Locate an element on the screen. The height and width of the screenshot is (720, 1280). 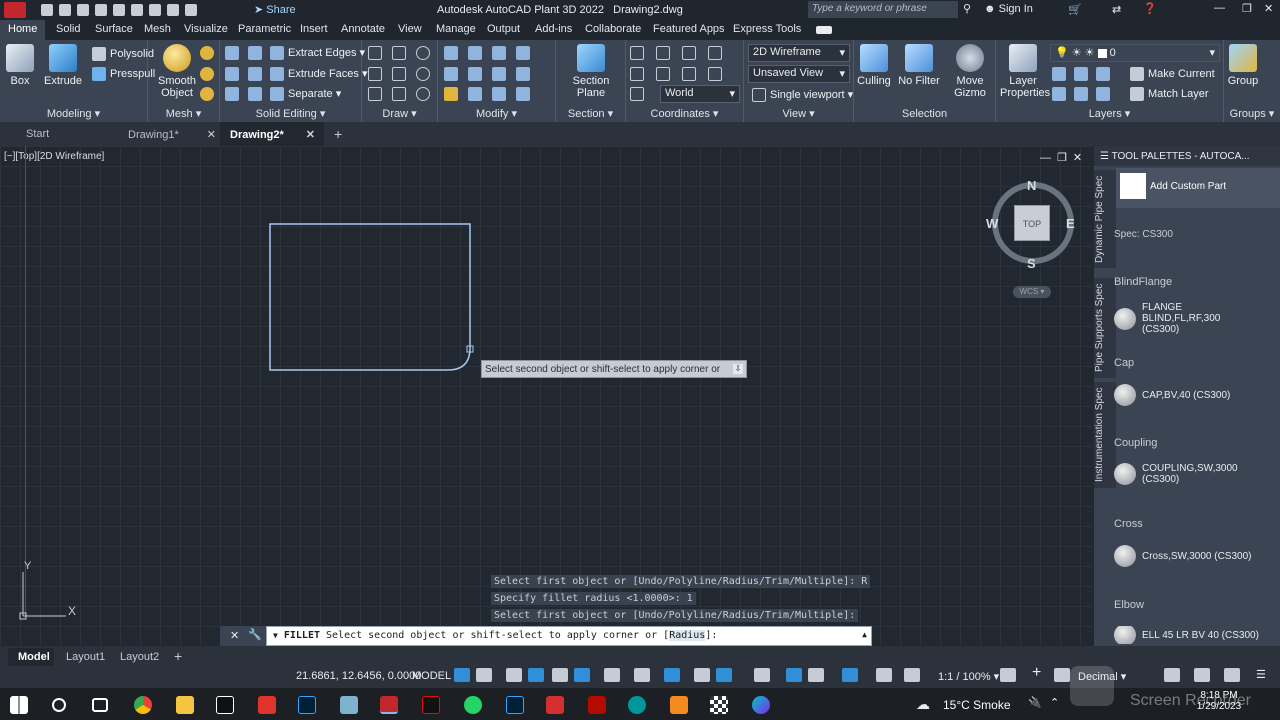
new-tab-icon: + is located at coordinates (338, 134).